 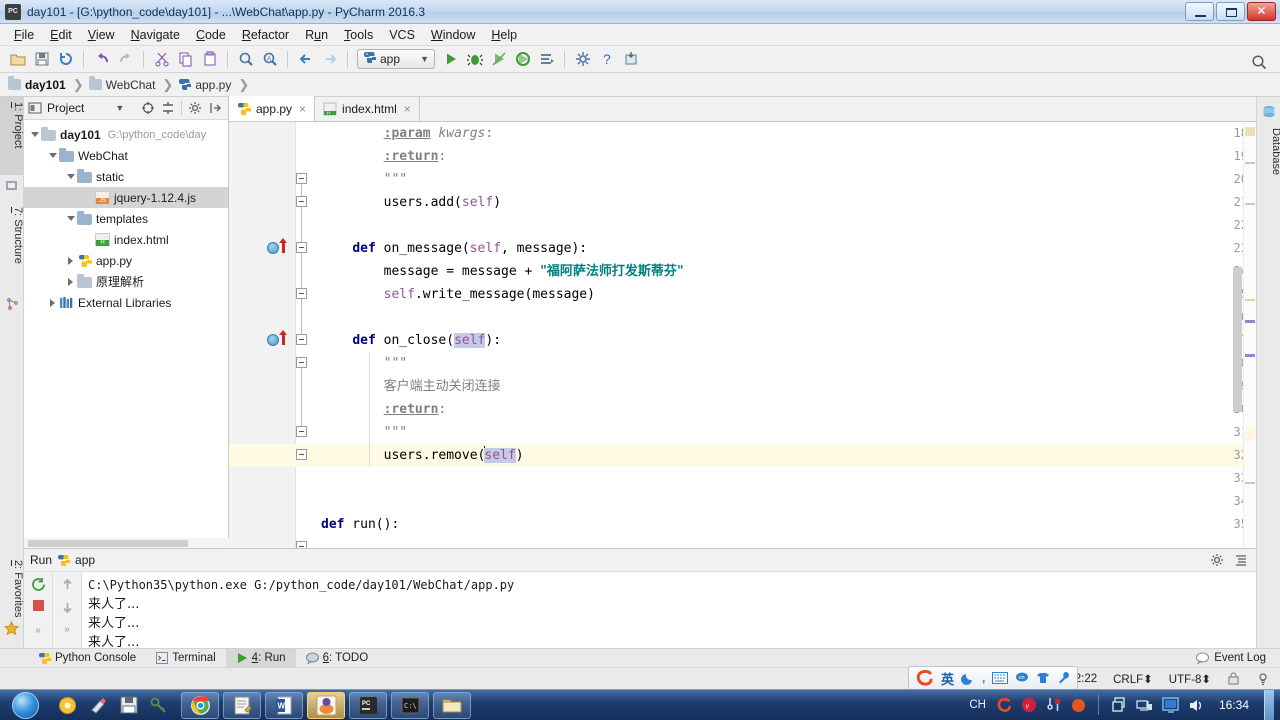 I want to click on write-lock-icon, so click(x=1233, y=678).